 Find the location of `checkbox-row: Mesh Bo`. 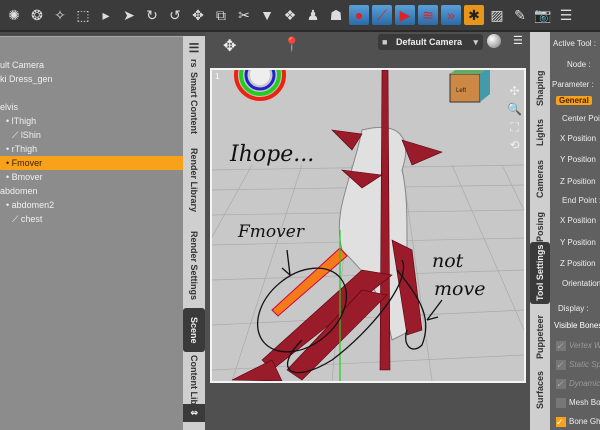

checkbox-row: Mesh Bo is located at coordinates (578, 403).